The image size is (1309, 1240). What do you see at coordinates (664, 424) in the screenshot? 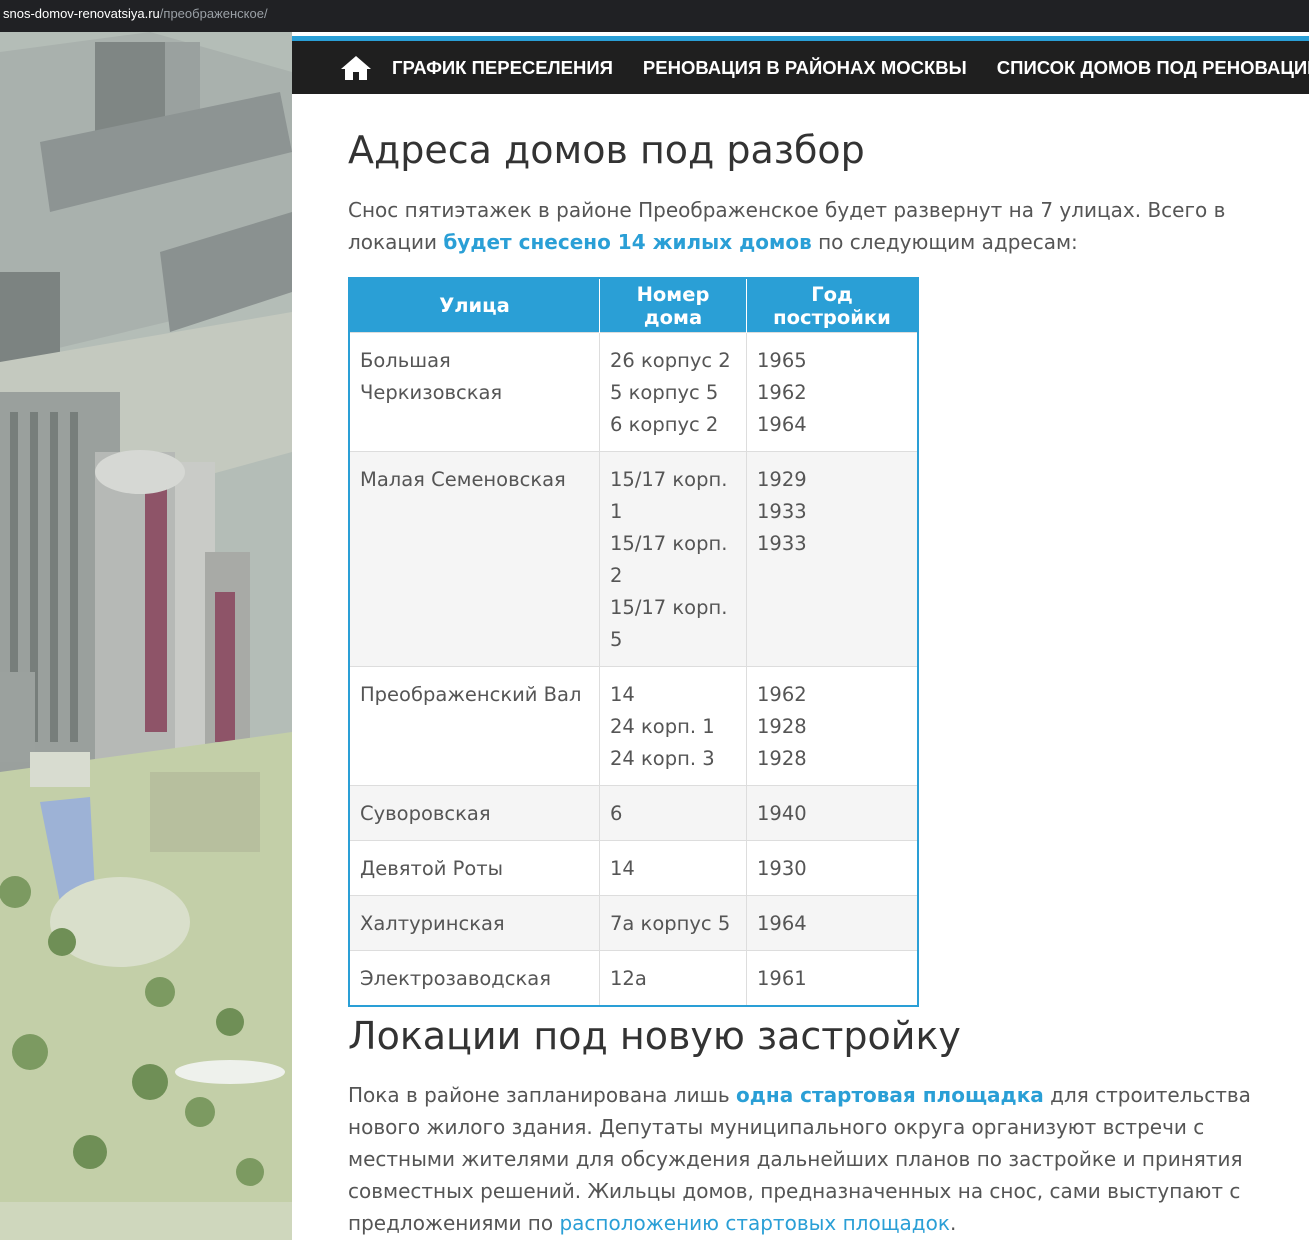
I see `number-line: 6 корпус 2` at bounding box center [664, 424].